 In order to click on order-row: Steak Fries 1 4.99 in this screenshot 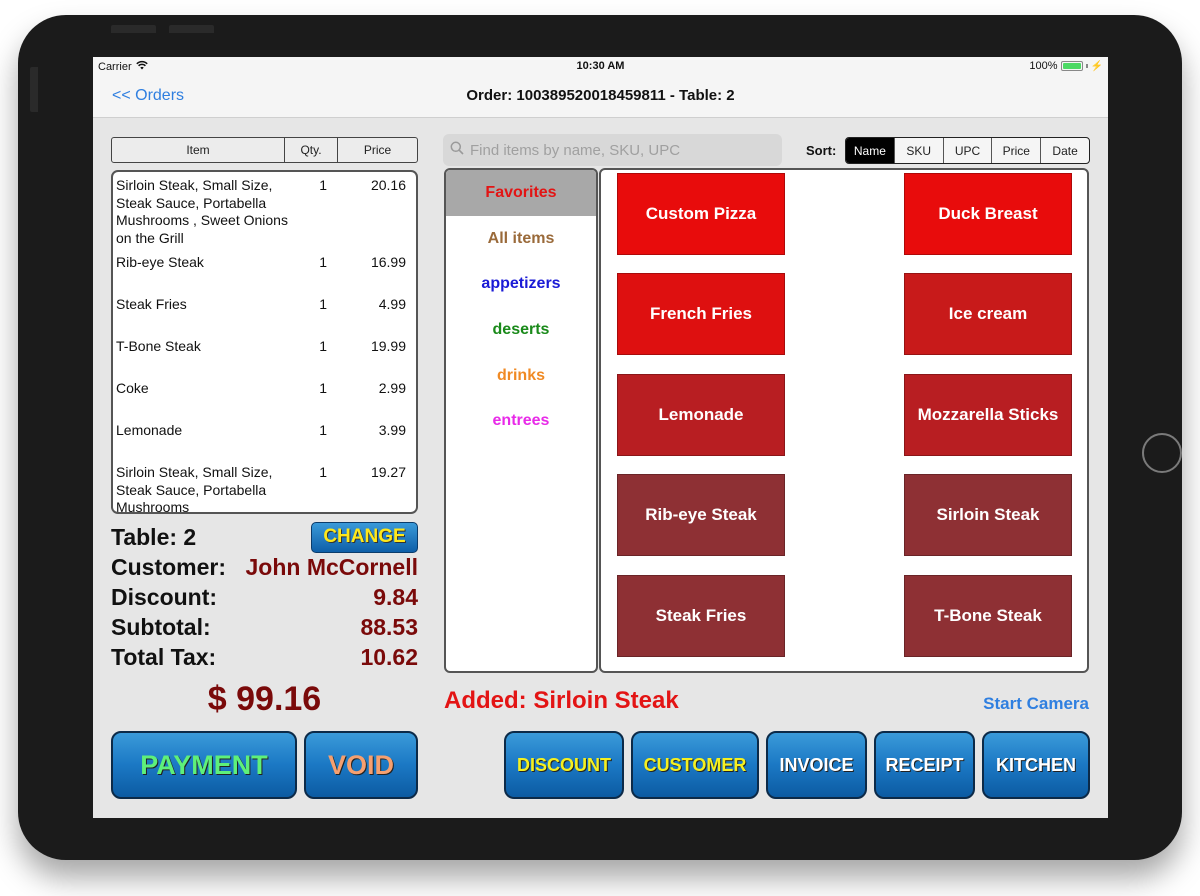, I will do `click(264, 312)`.